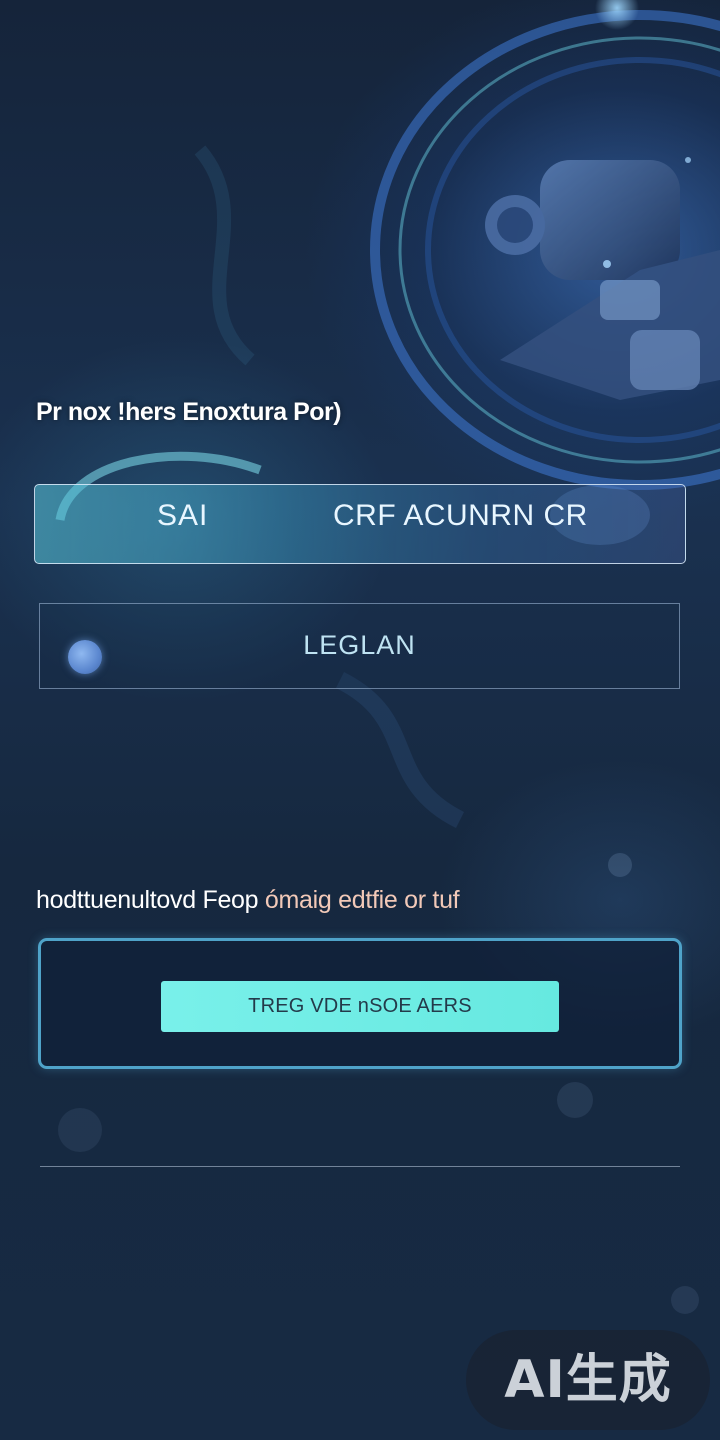 This screenshot has width=720, height=1440. I want to click on subheading-text: hodttuenultovd Feop, so click(147, 900).